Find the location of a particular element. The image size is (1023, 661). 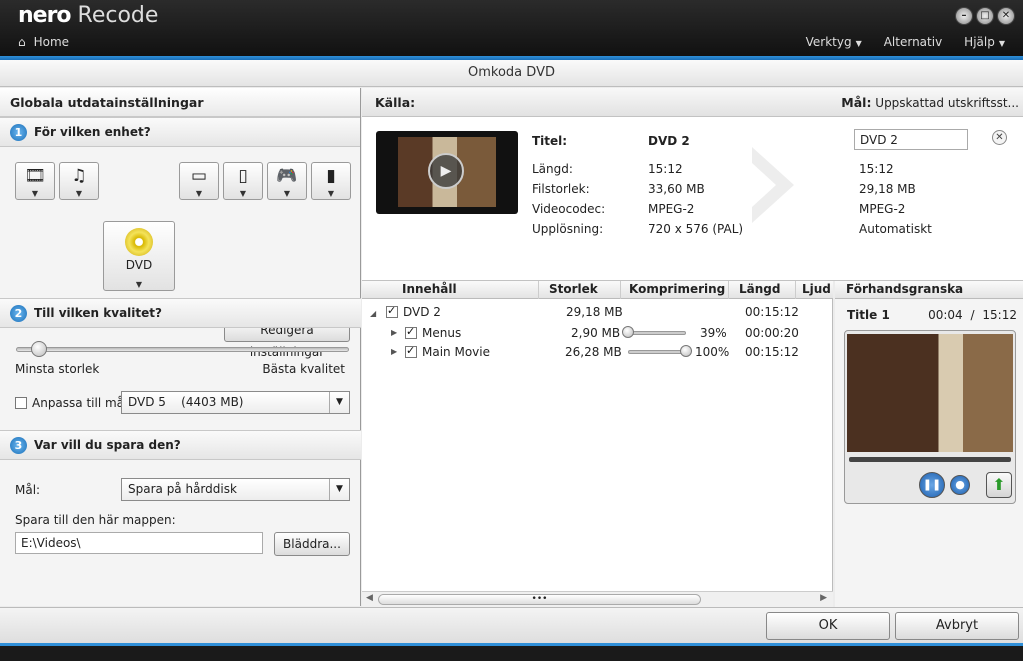

section-quality-title: Till vilken kvalitet? is located at coordinates (98, 313).